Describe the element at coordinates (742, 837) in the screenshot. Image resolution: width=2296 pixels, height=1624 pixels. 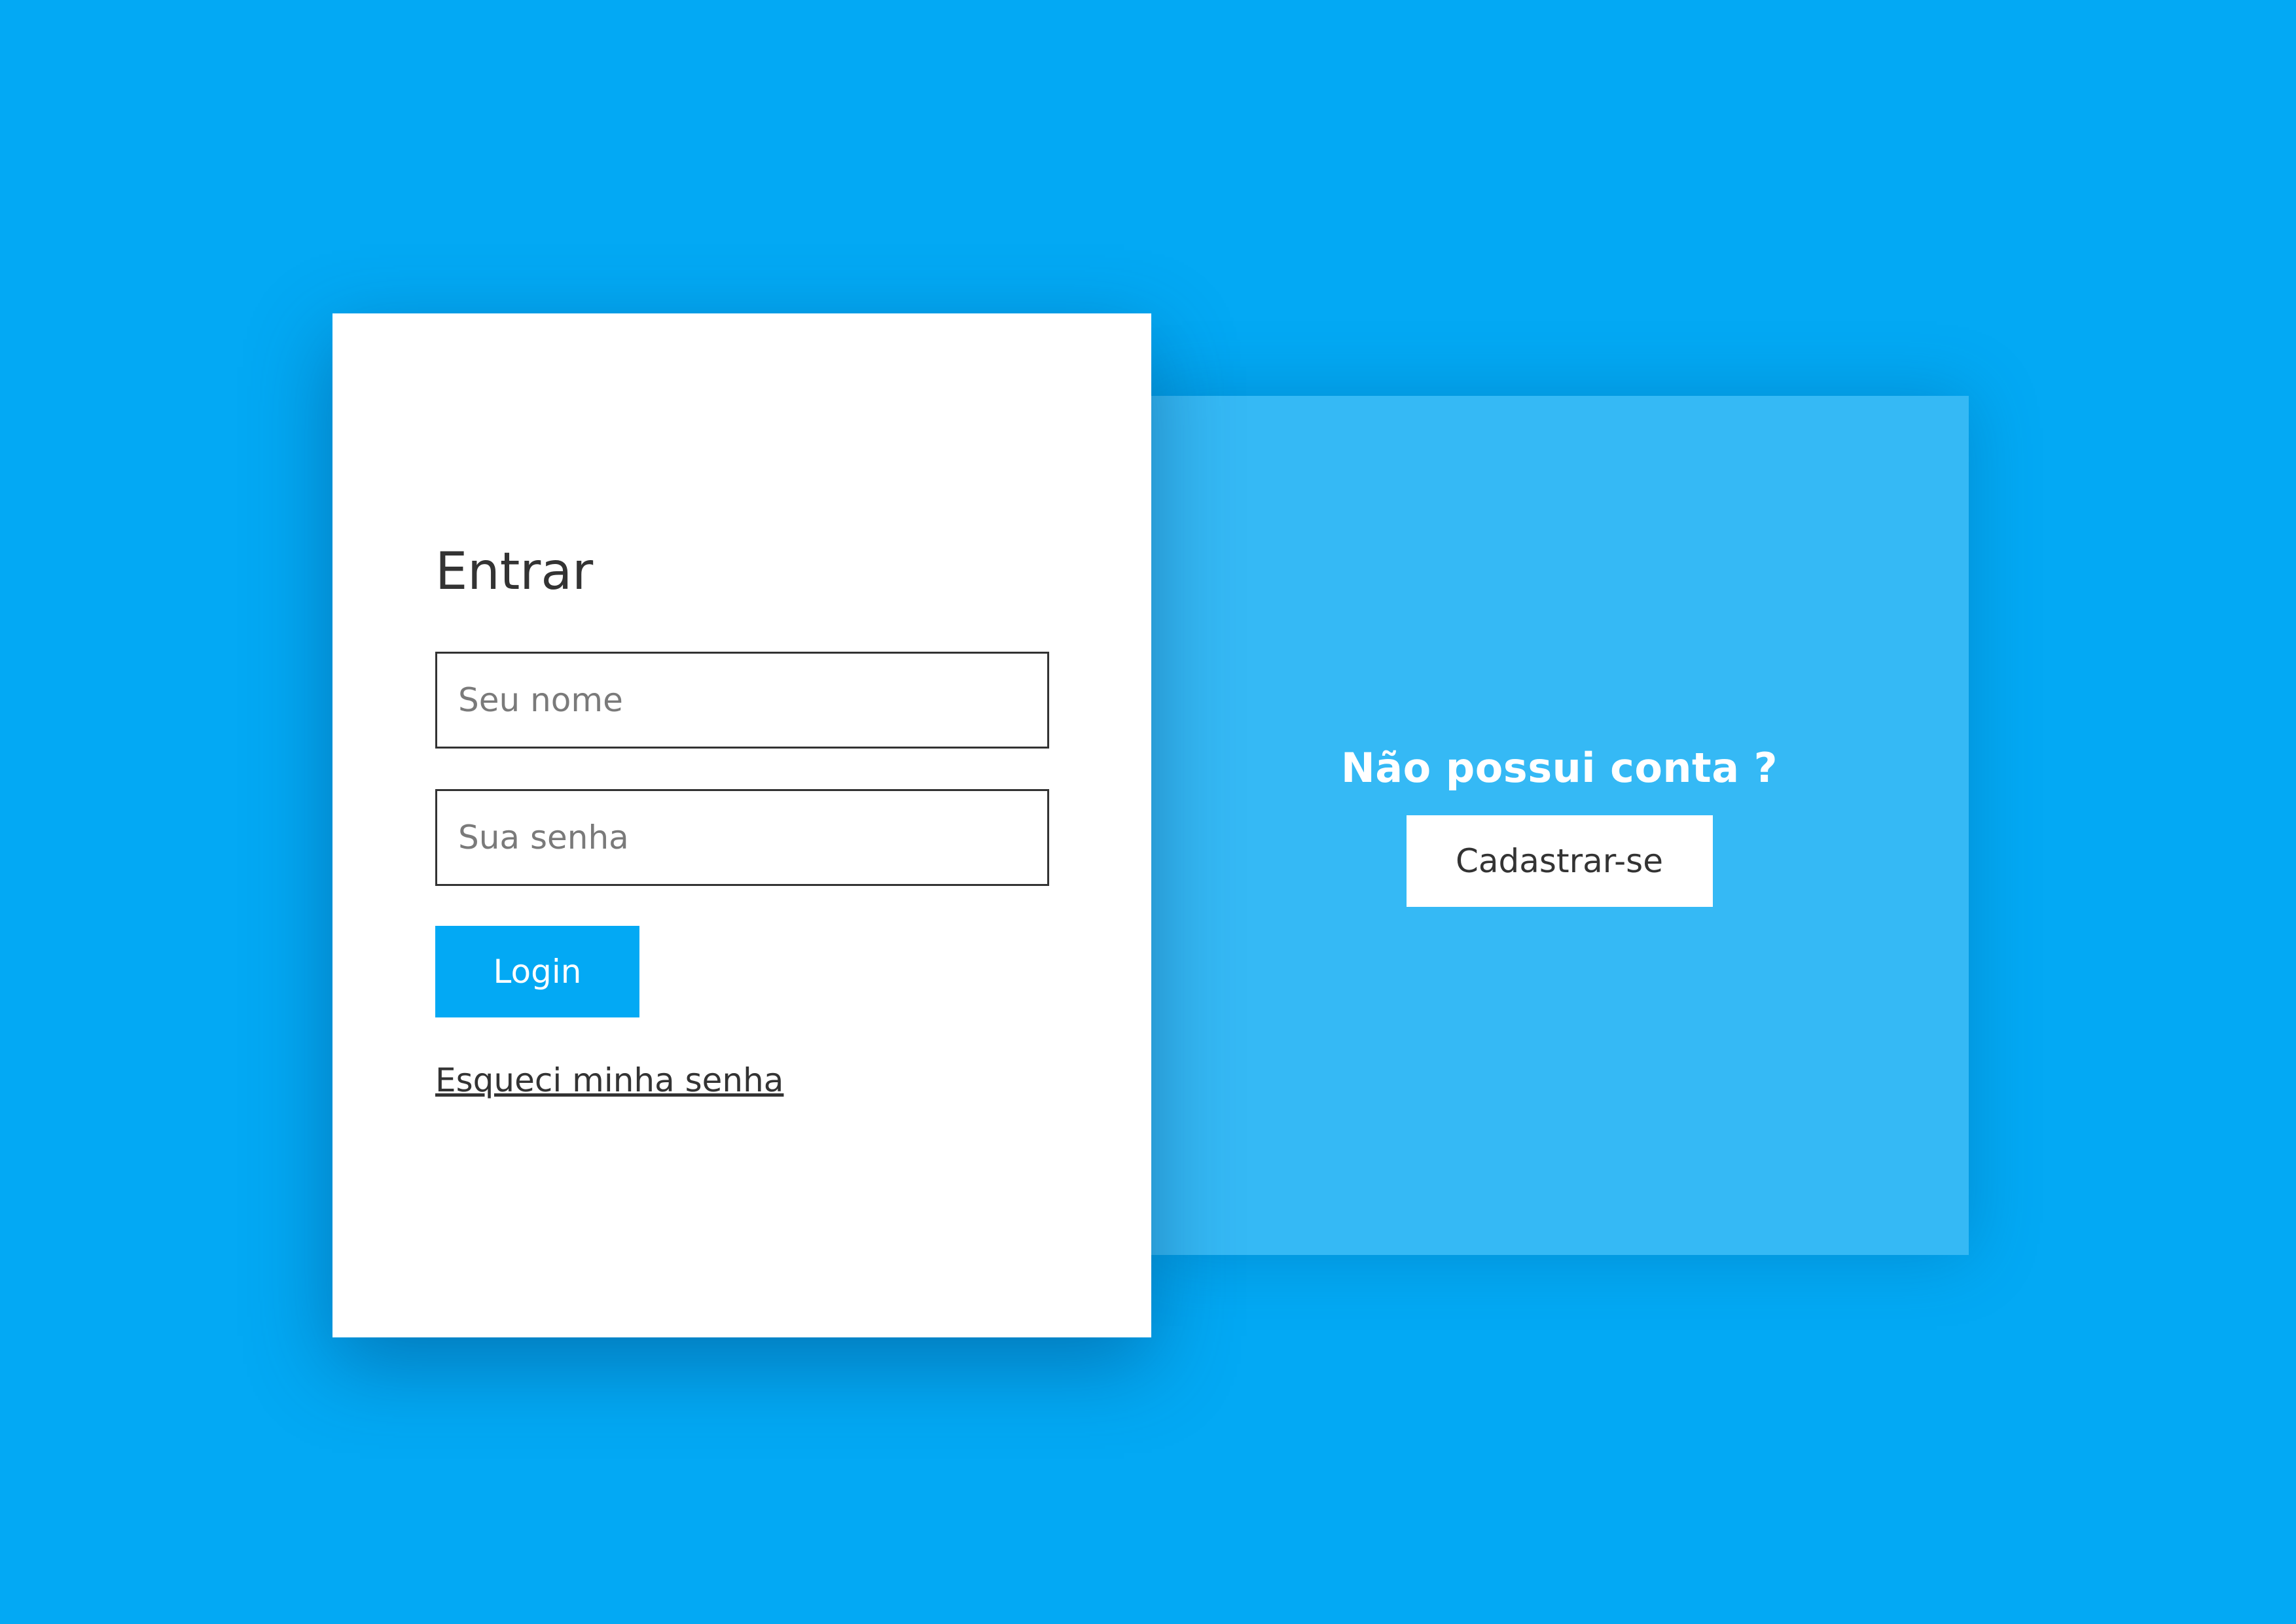
I see `password-input` at that location.